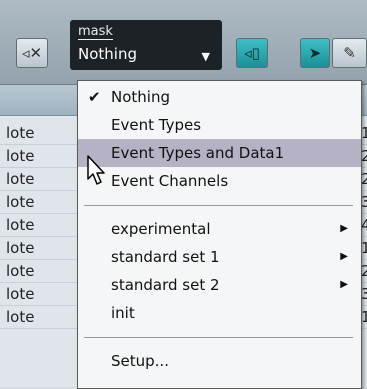  What do you see at coordinates (140, 97) in the screenshot?
I see `menu-item-label: Nothing` at bounding box center [140, 97].